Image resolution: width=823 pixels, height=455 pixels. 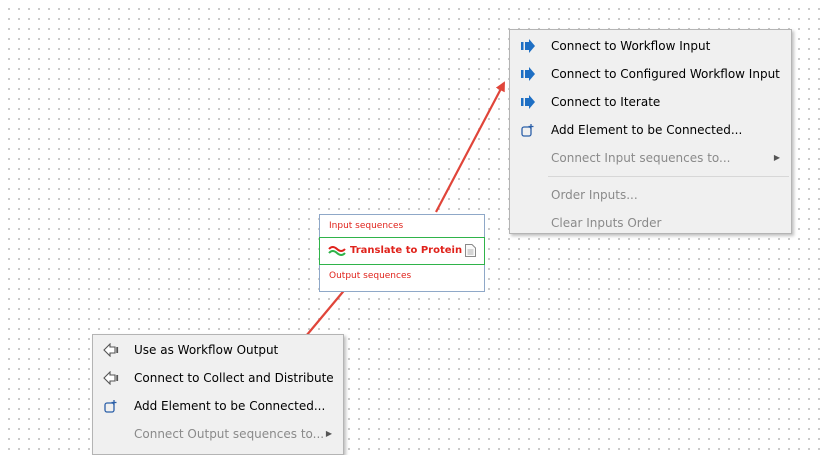 I want to click on menu-item-connect-configured-workflow-input: Connect to Configured Workflow Input, so click(x=650, y=74).